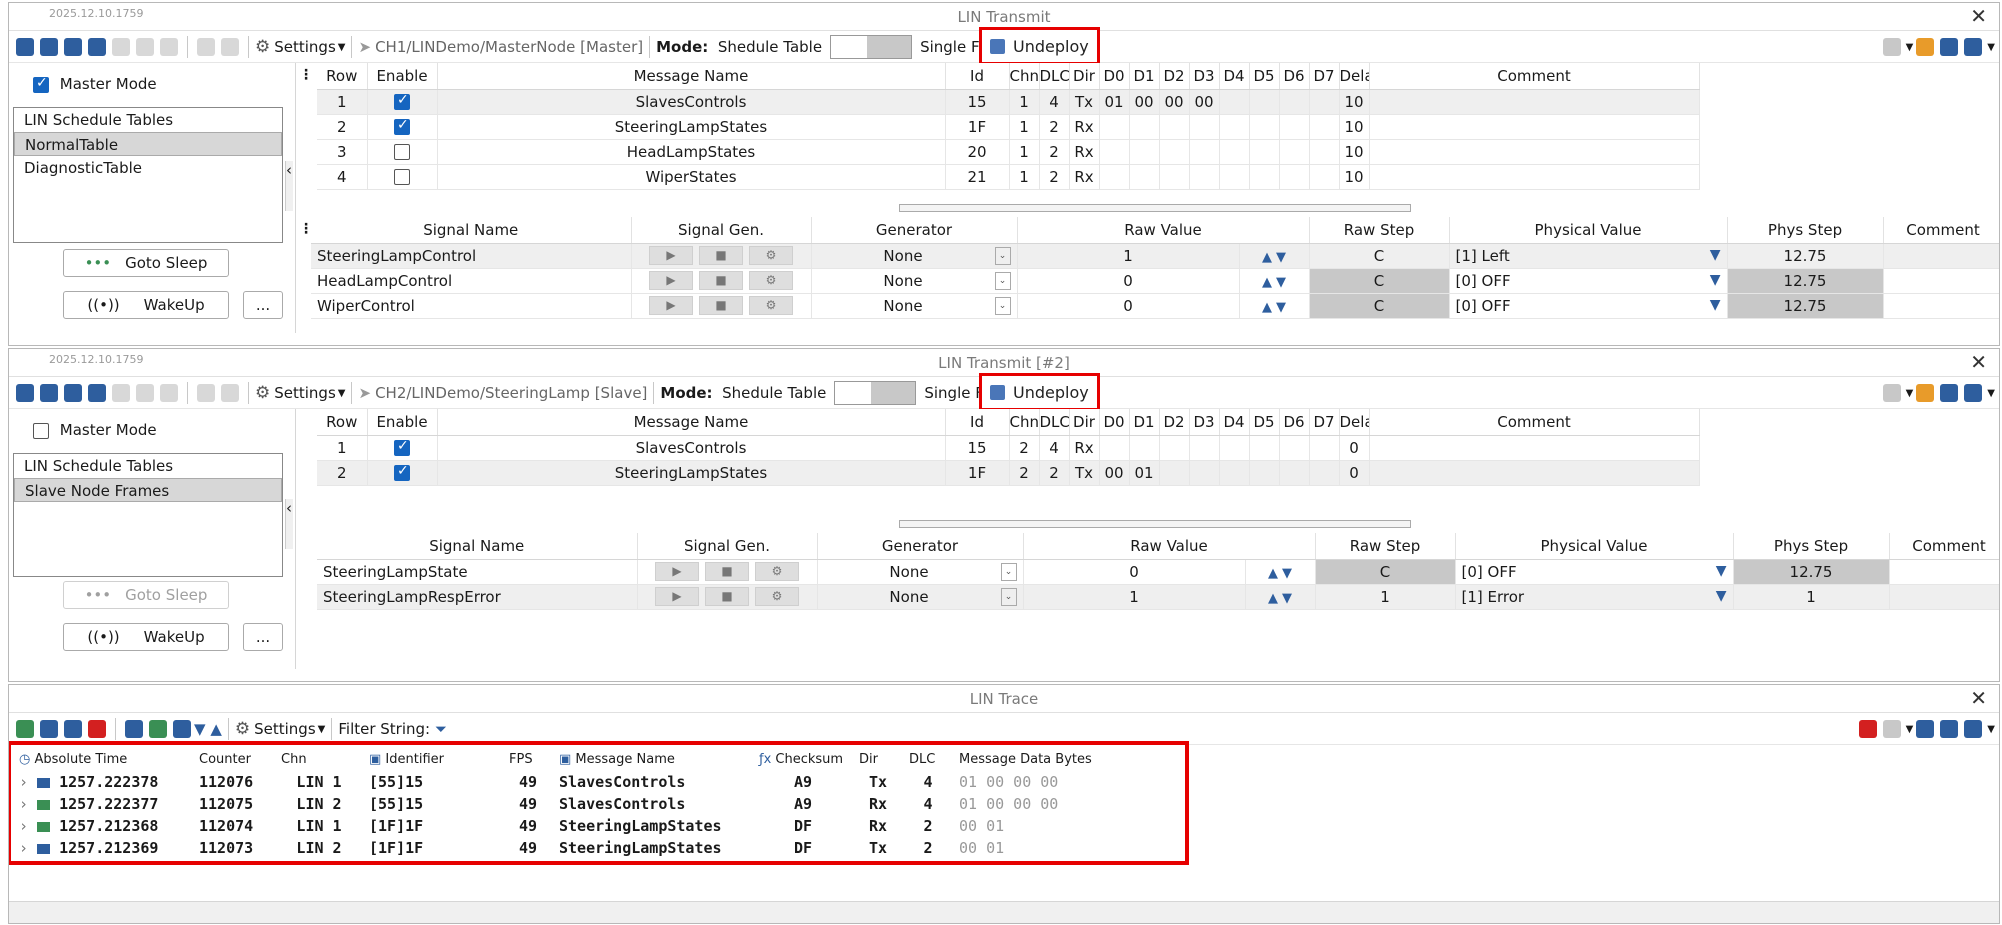  I want to click on list-item-normaltable: NormalTable, so click(148, 144).